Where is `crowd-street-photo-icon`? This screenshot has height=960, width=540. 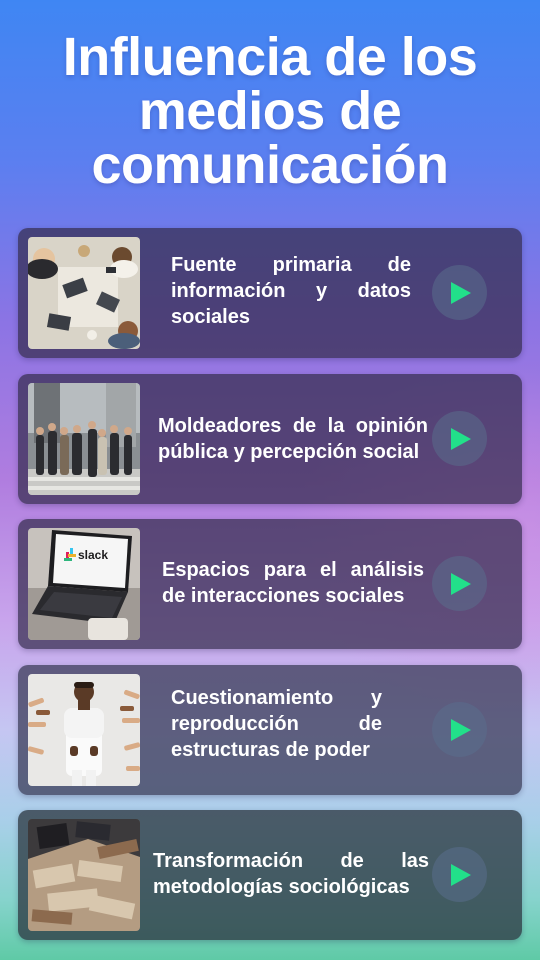
crowd-street-photo-icon is located at coordinates (84, 439).